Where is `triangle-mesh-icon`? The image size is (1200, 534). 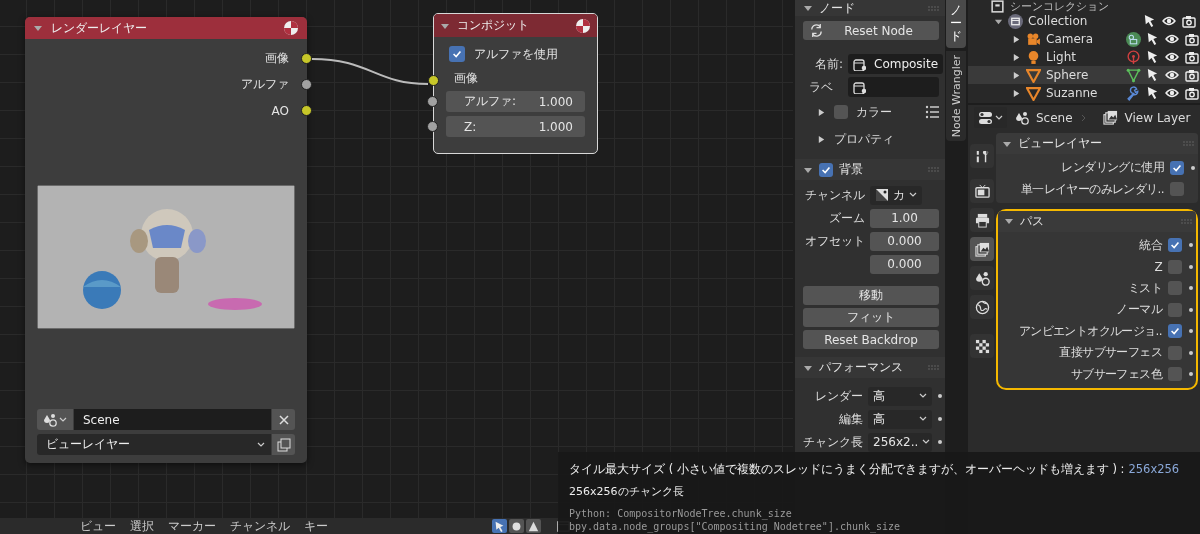 triangle-mesh-icon is located at coordinates (1033, 93).